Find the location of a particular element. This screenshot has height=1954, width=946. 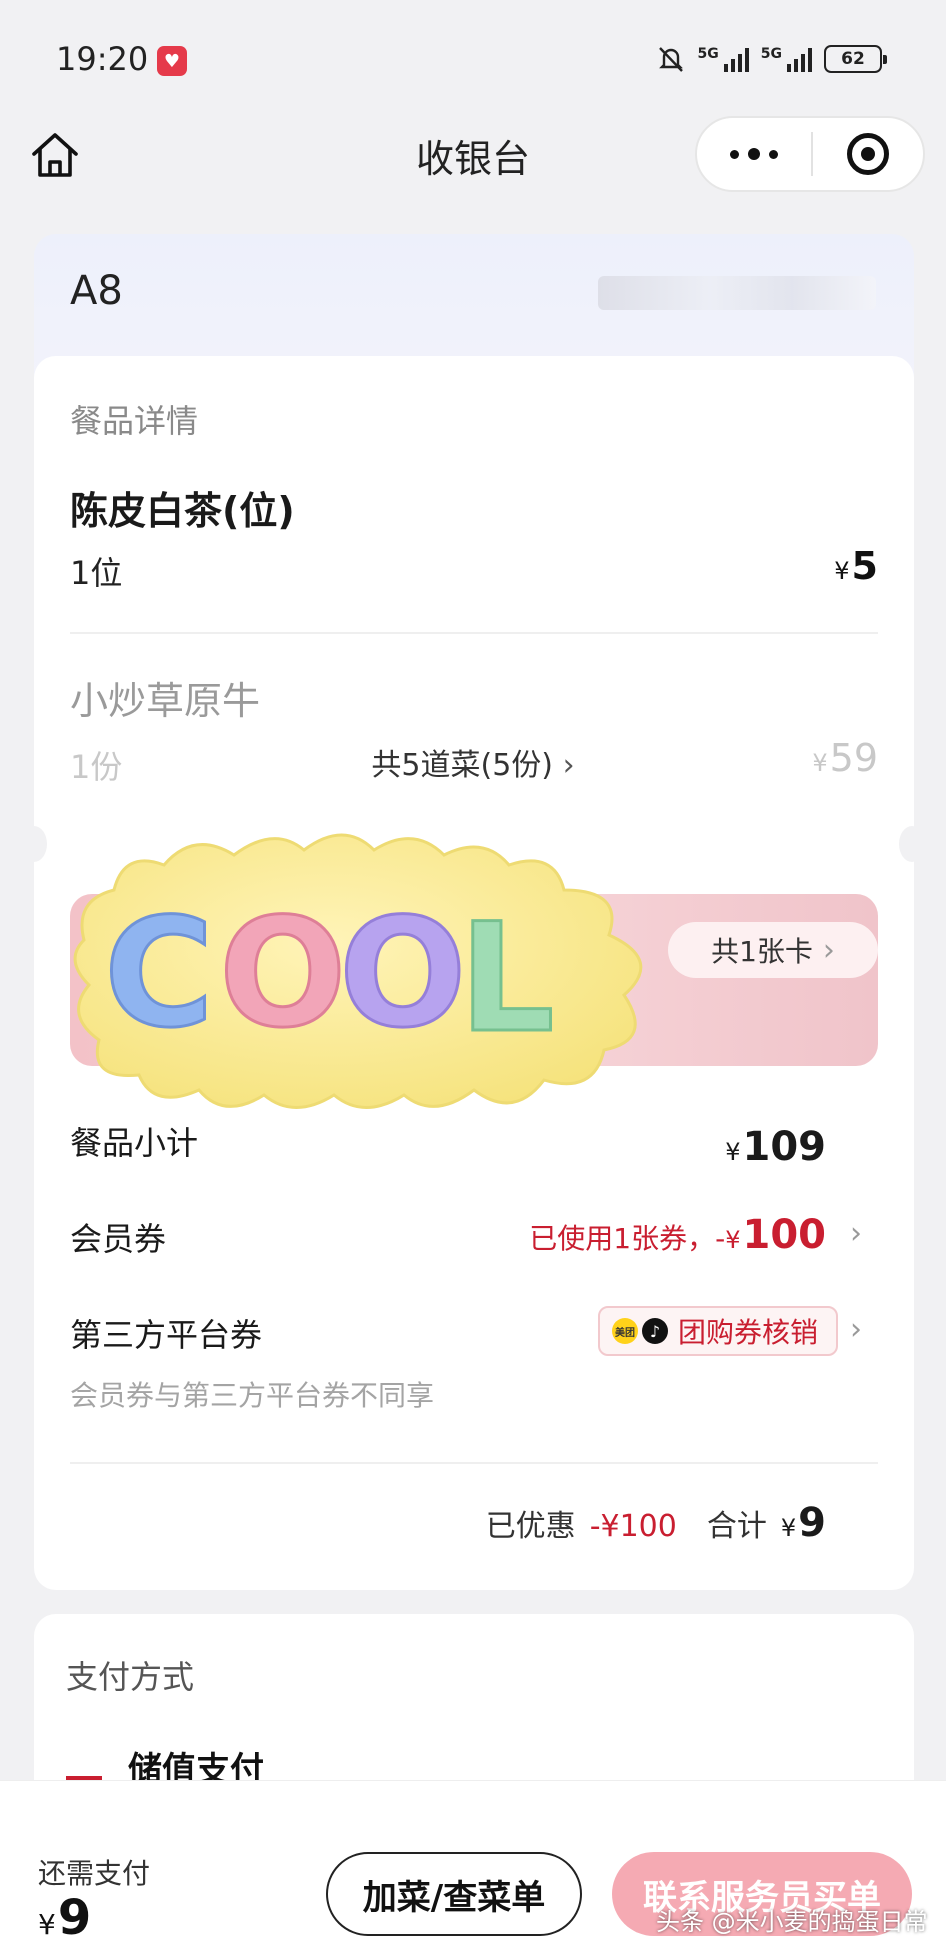

sticker-letter: C is located at coordinates (159, 974).